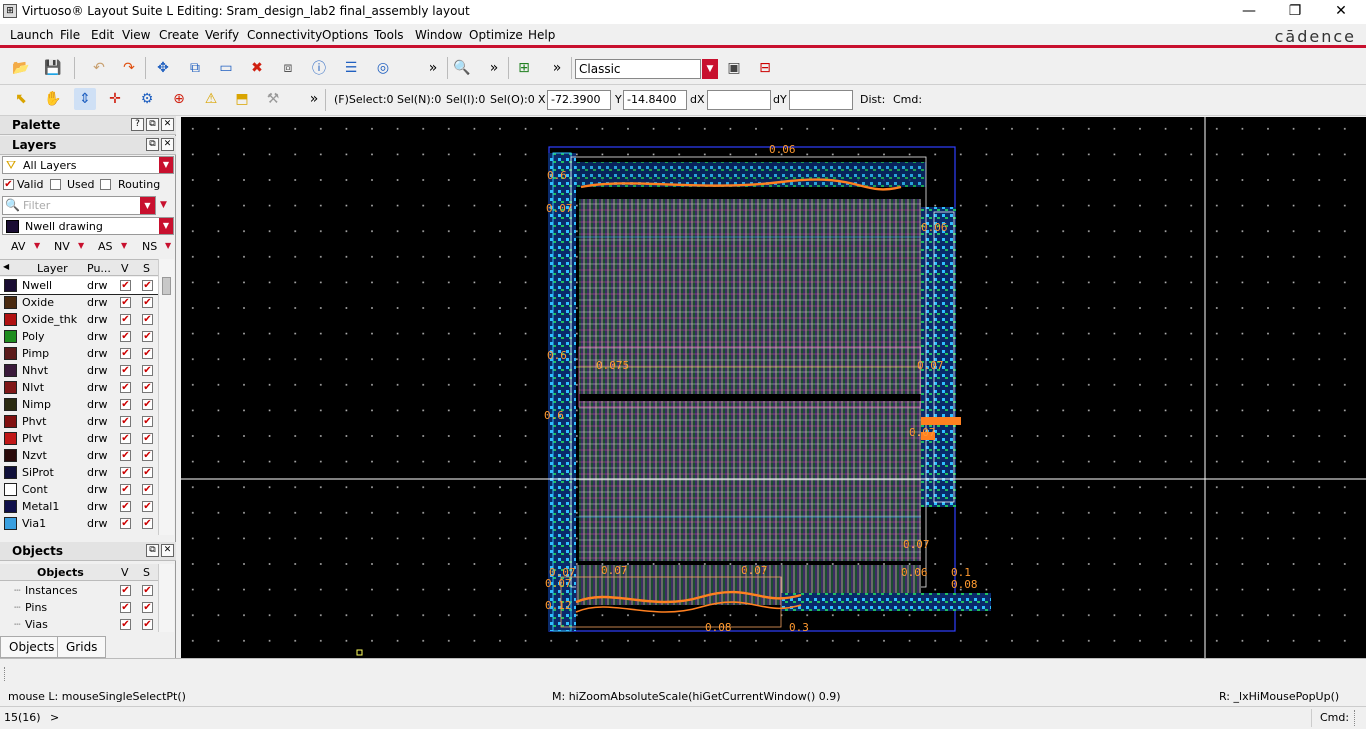 This screenshot has height=729, width=1366. What do you see at coordinates (166, 397) in the screenshot?
I see `layer-scrollbar` at bounding box center [166, 397].